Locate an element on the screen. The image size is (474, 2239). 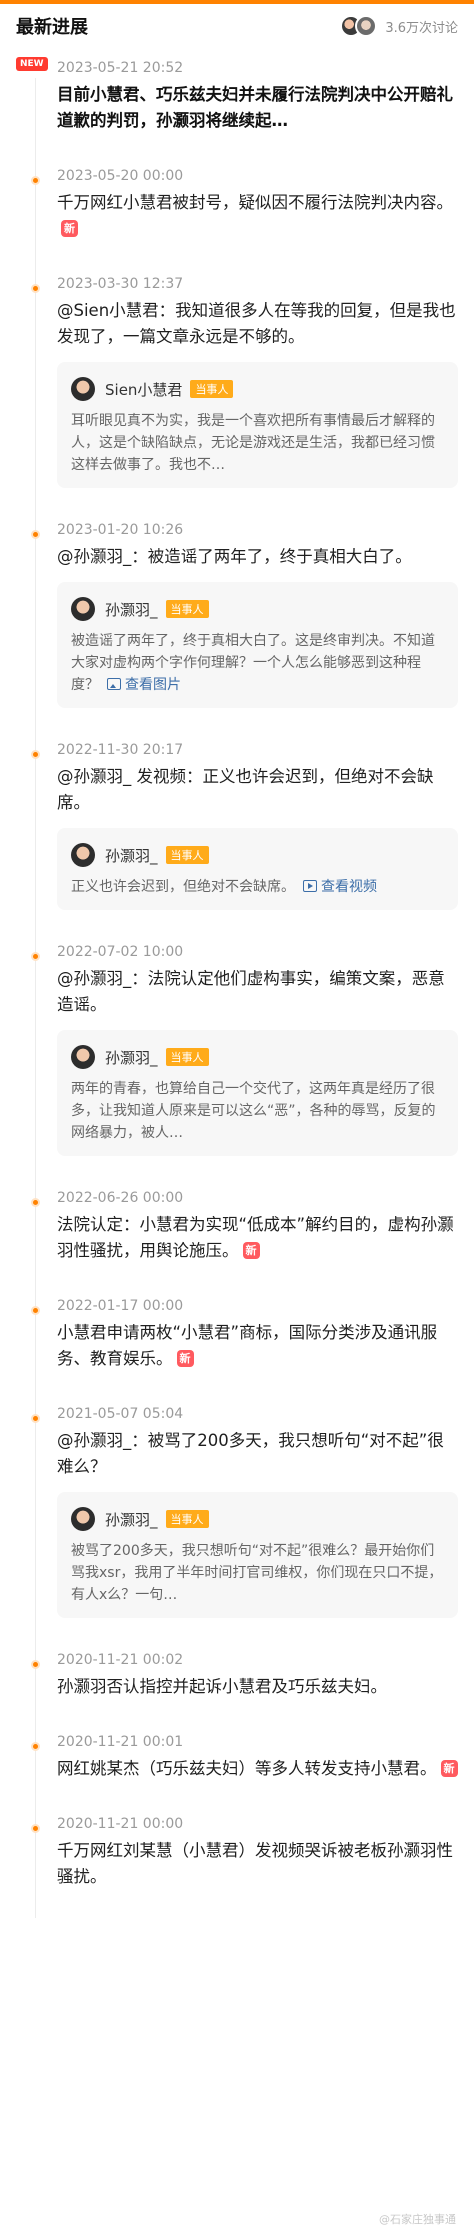
event-text: @孙灏羽_ 发视频：正义也许会迟到，但绝对不会缺席。 is located at coordinates (257, 790).